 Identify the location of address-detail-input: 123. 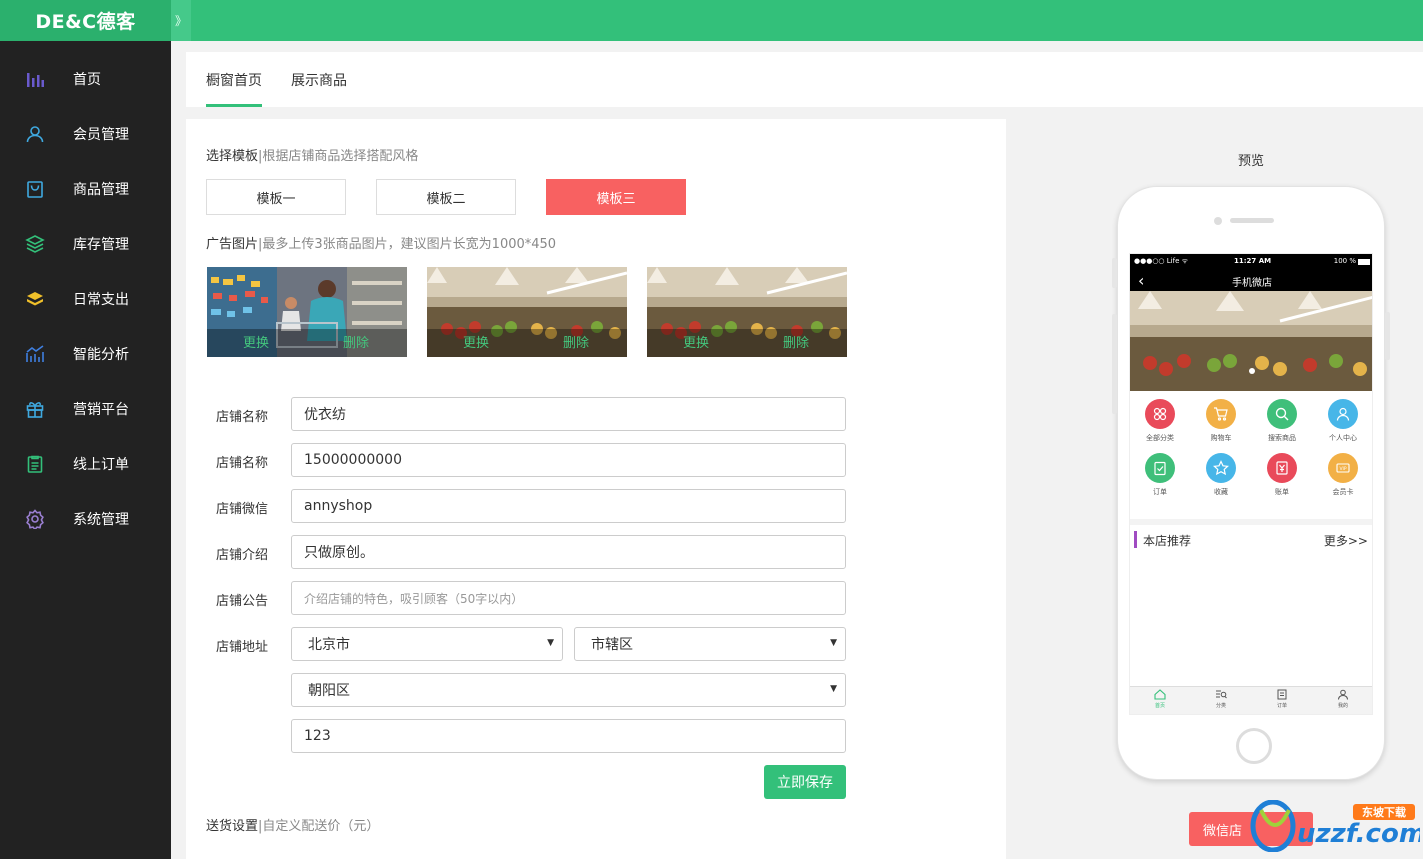
(568, 736).